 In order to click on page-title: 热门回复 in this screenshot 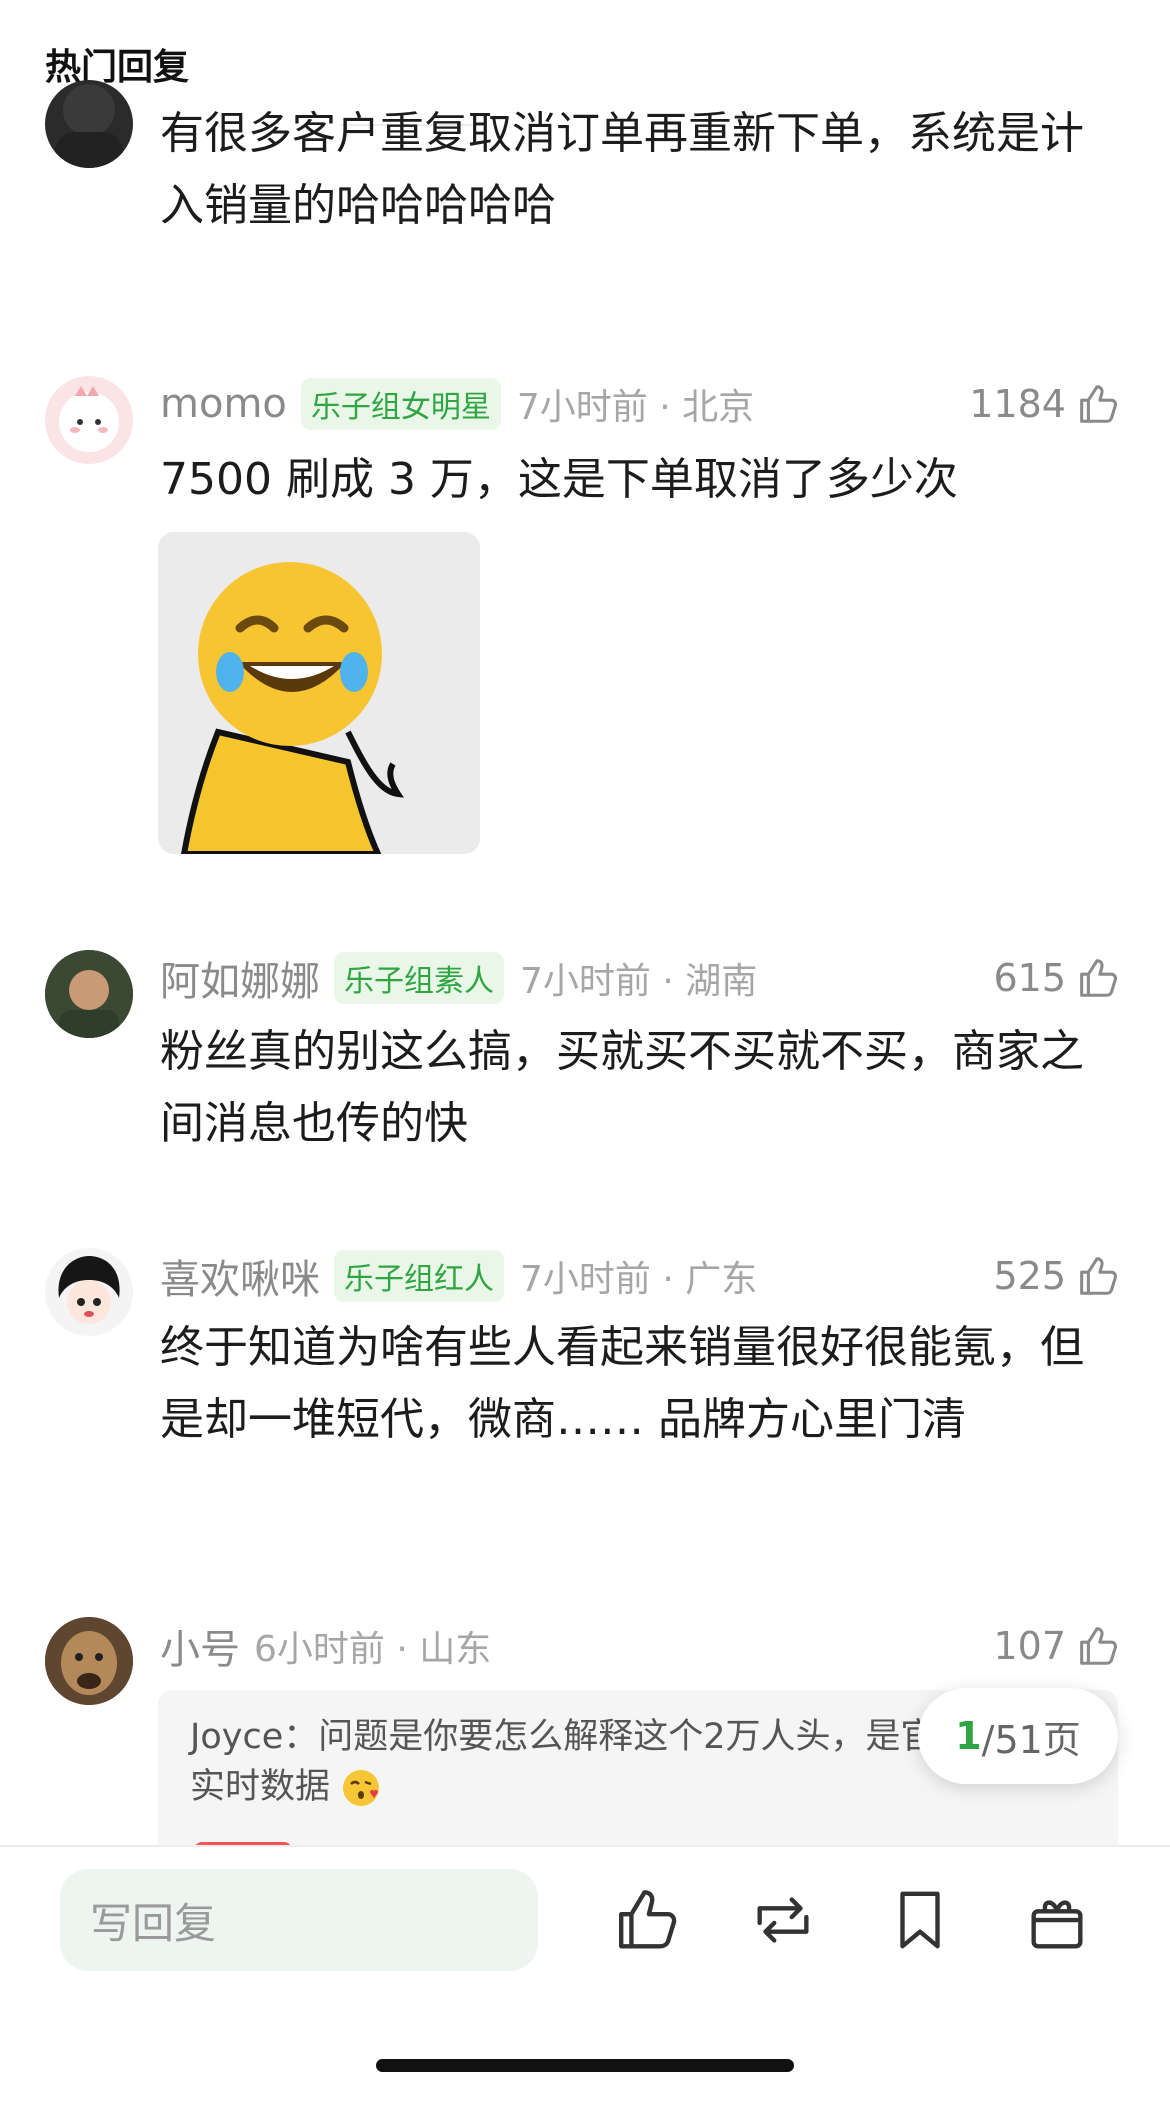, I will do `click(117, 67)`.